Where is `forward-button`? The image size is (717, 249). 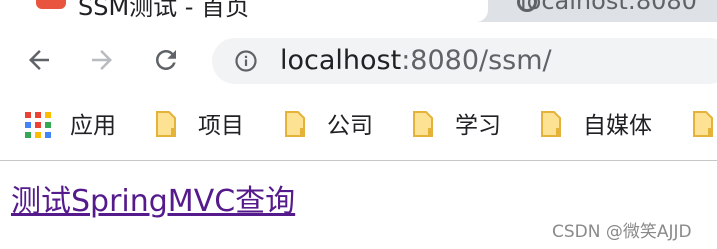 forward-button is located at coordinates (102, 60).